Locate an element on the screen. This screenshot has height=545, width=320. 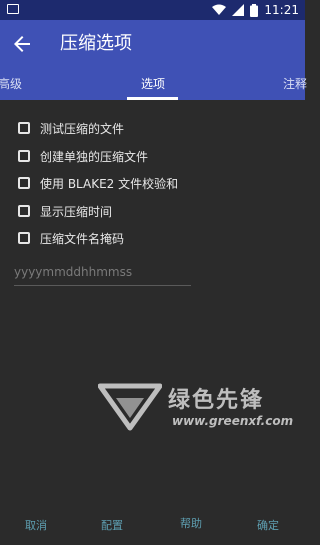
option-label: 压缩文件名掩码 is located at coordinates (82, 238).